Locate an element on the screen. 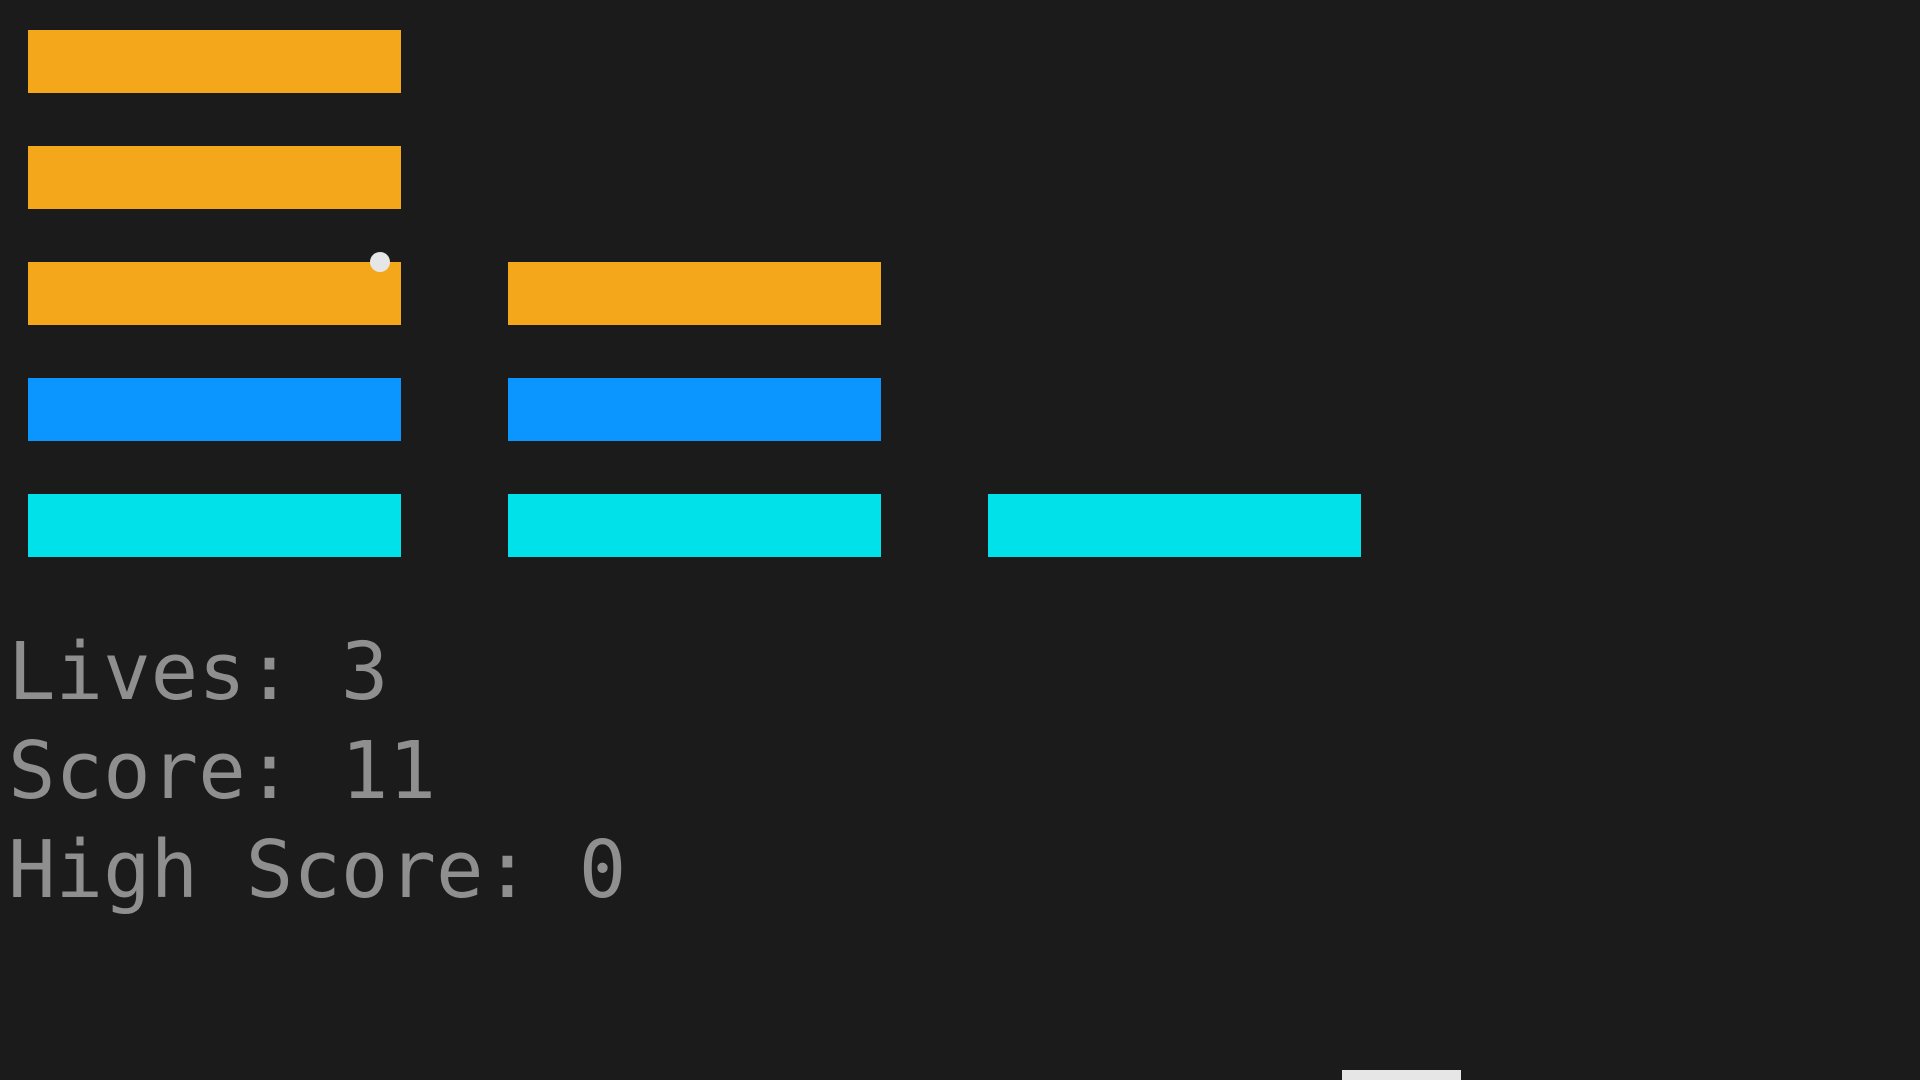 This screenshot has height=1080, width=1920. high-score-counter: High Score: 0 is located at coordinates (317, 870).